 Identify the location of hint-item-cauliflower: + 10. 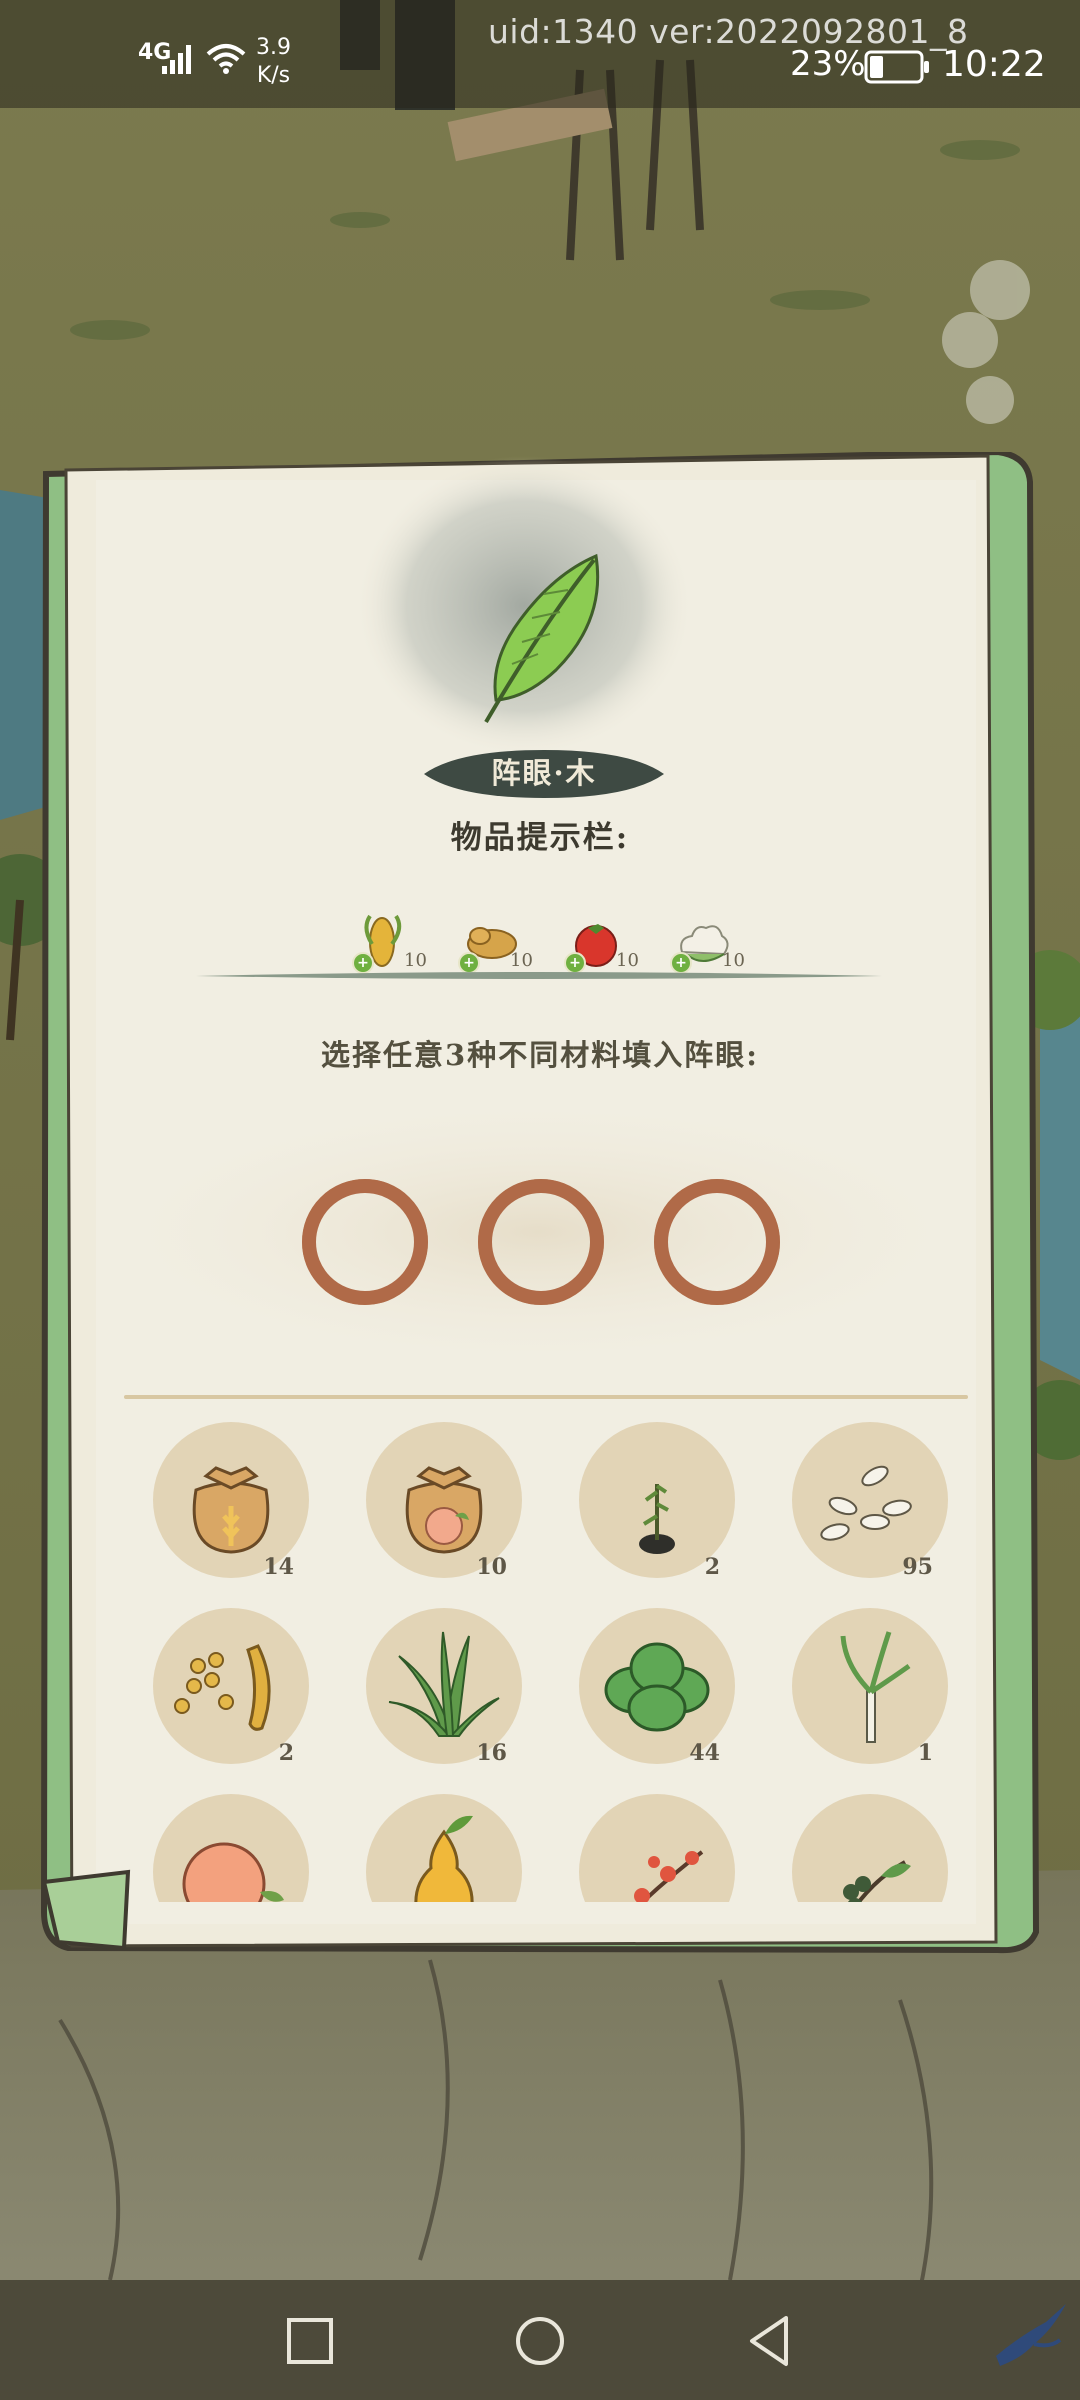
(720, 944).